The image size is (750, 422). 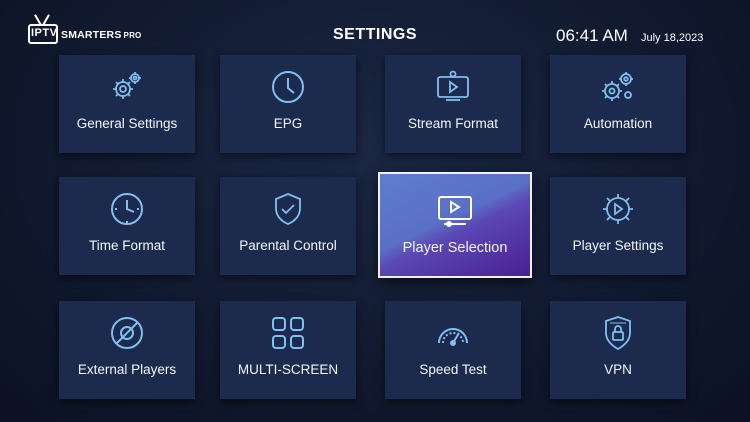 I want to click on tile-label: Stream Format, so click(x=453, y=123).